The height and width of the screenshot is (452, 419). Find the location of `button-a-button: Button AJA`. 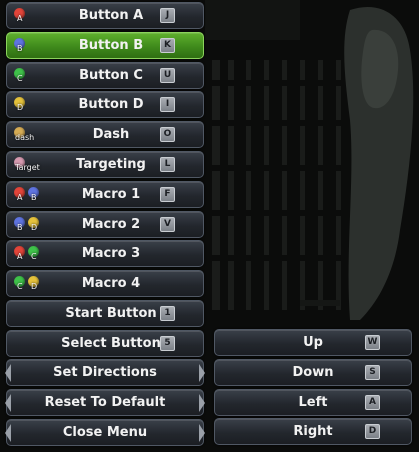

button-a-button: Button AJA is located at coordinates (105, 15).